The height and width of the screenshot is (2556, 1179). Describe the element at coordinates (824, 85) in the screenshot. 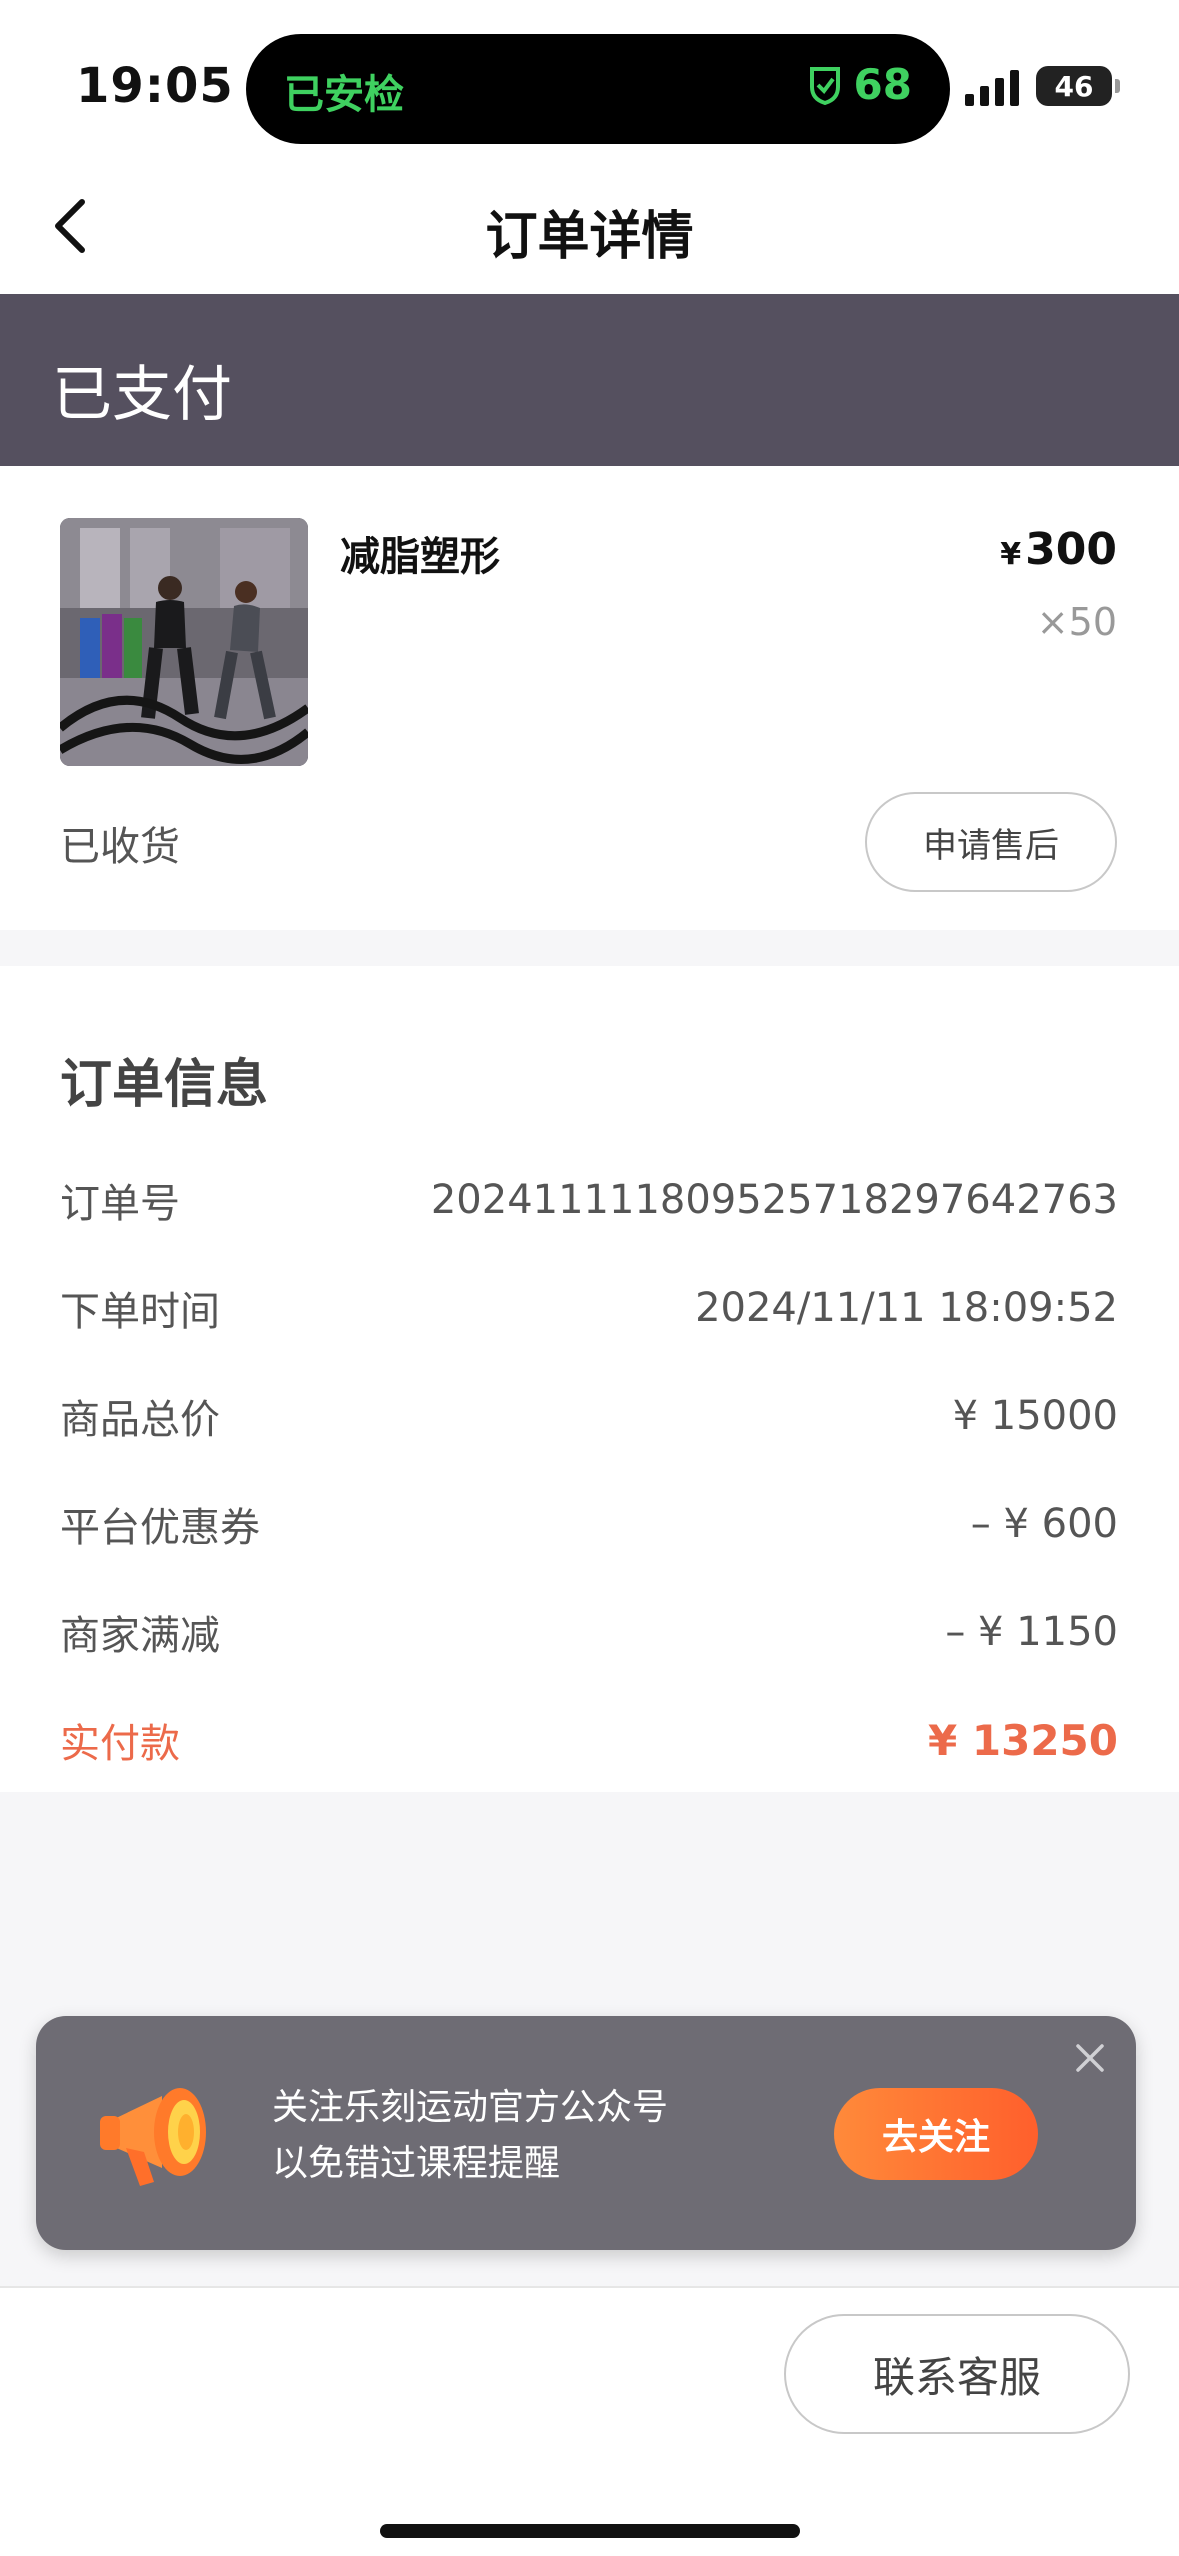

I see `shield-check-icon` at that location.